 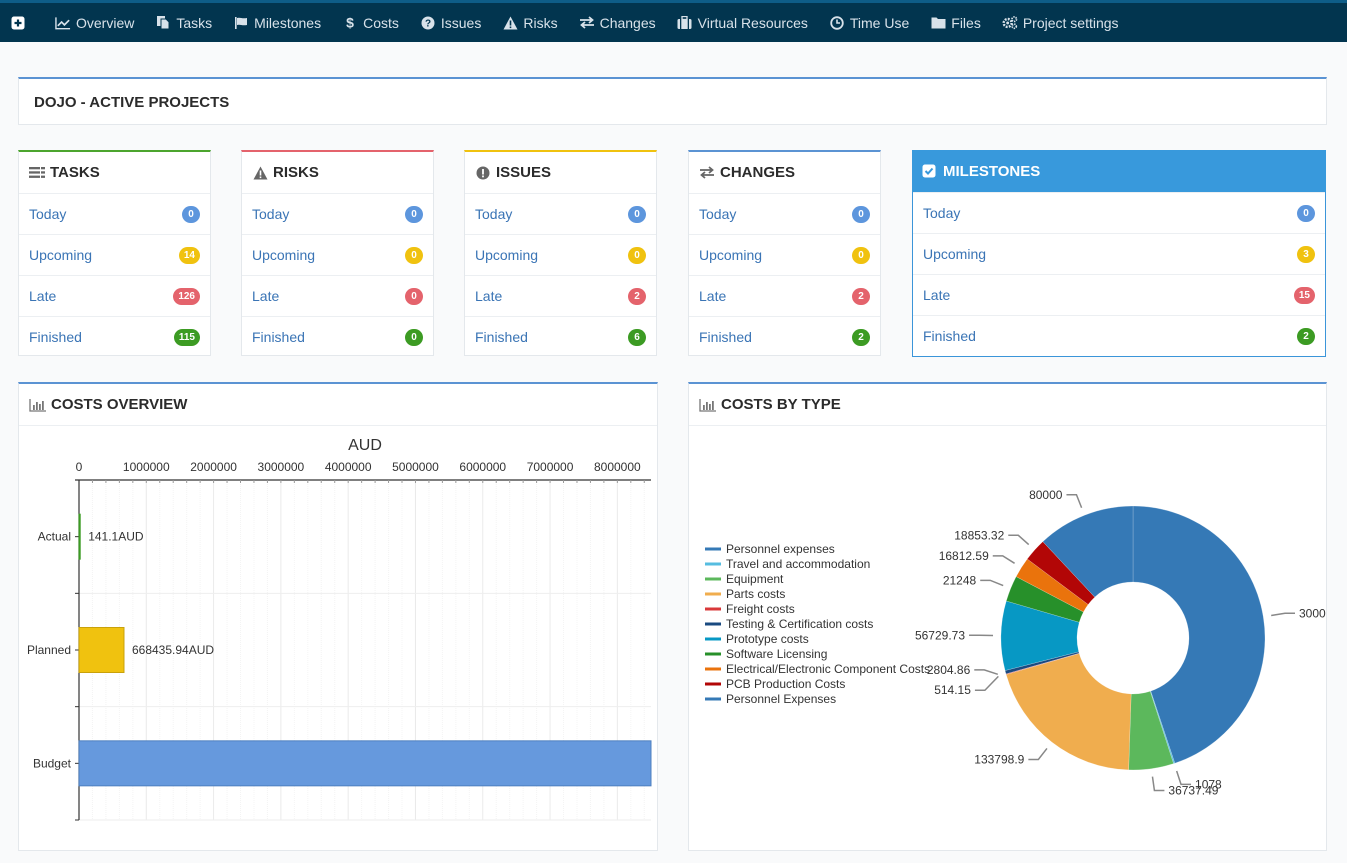 What do you see at coordinates (750, 609) in the screenshot?
I see `legend-item: Freight costs` at bounding box center [750, 609].